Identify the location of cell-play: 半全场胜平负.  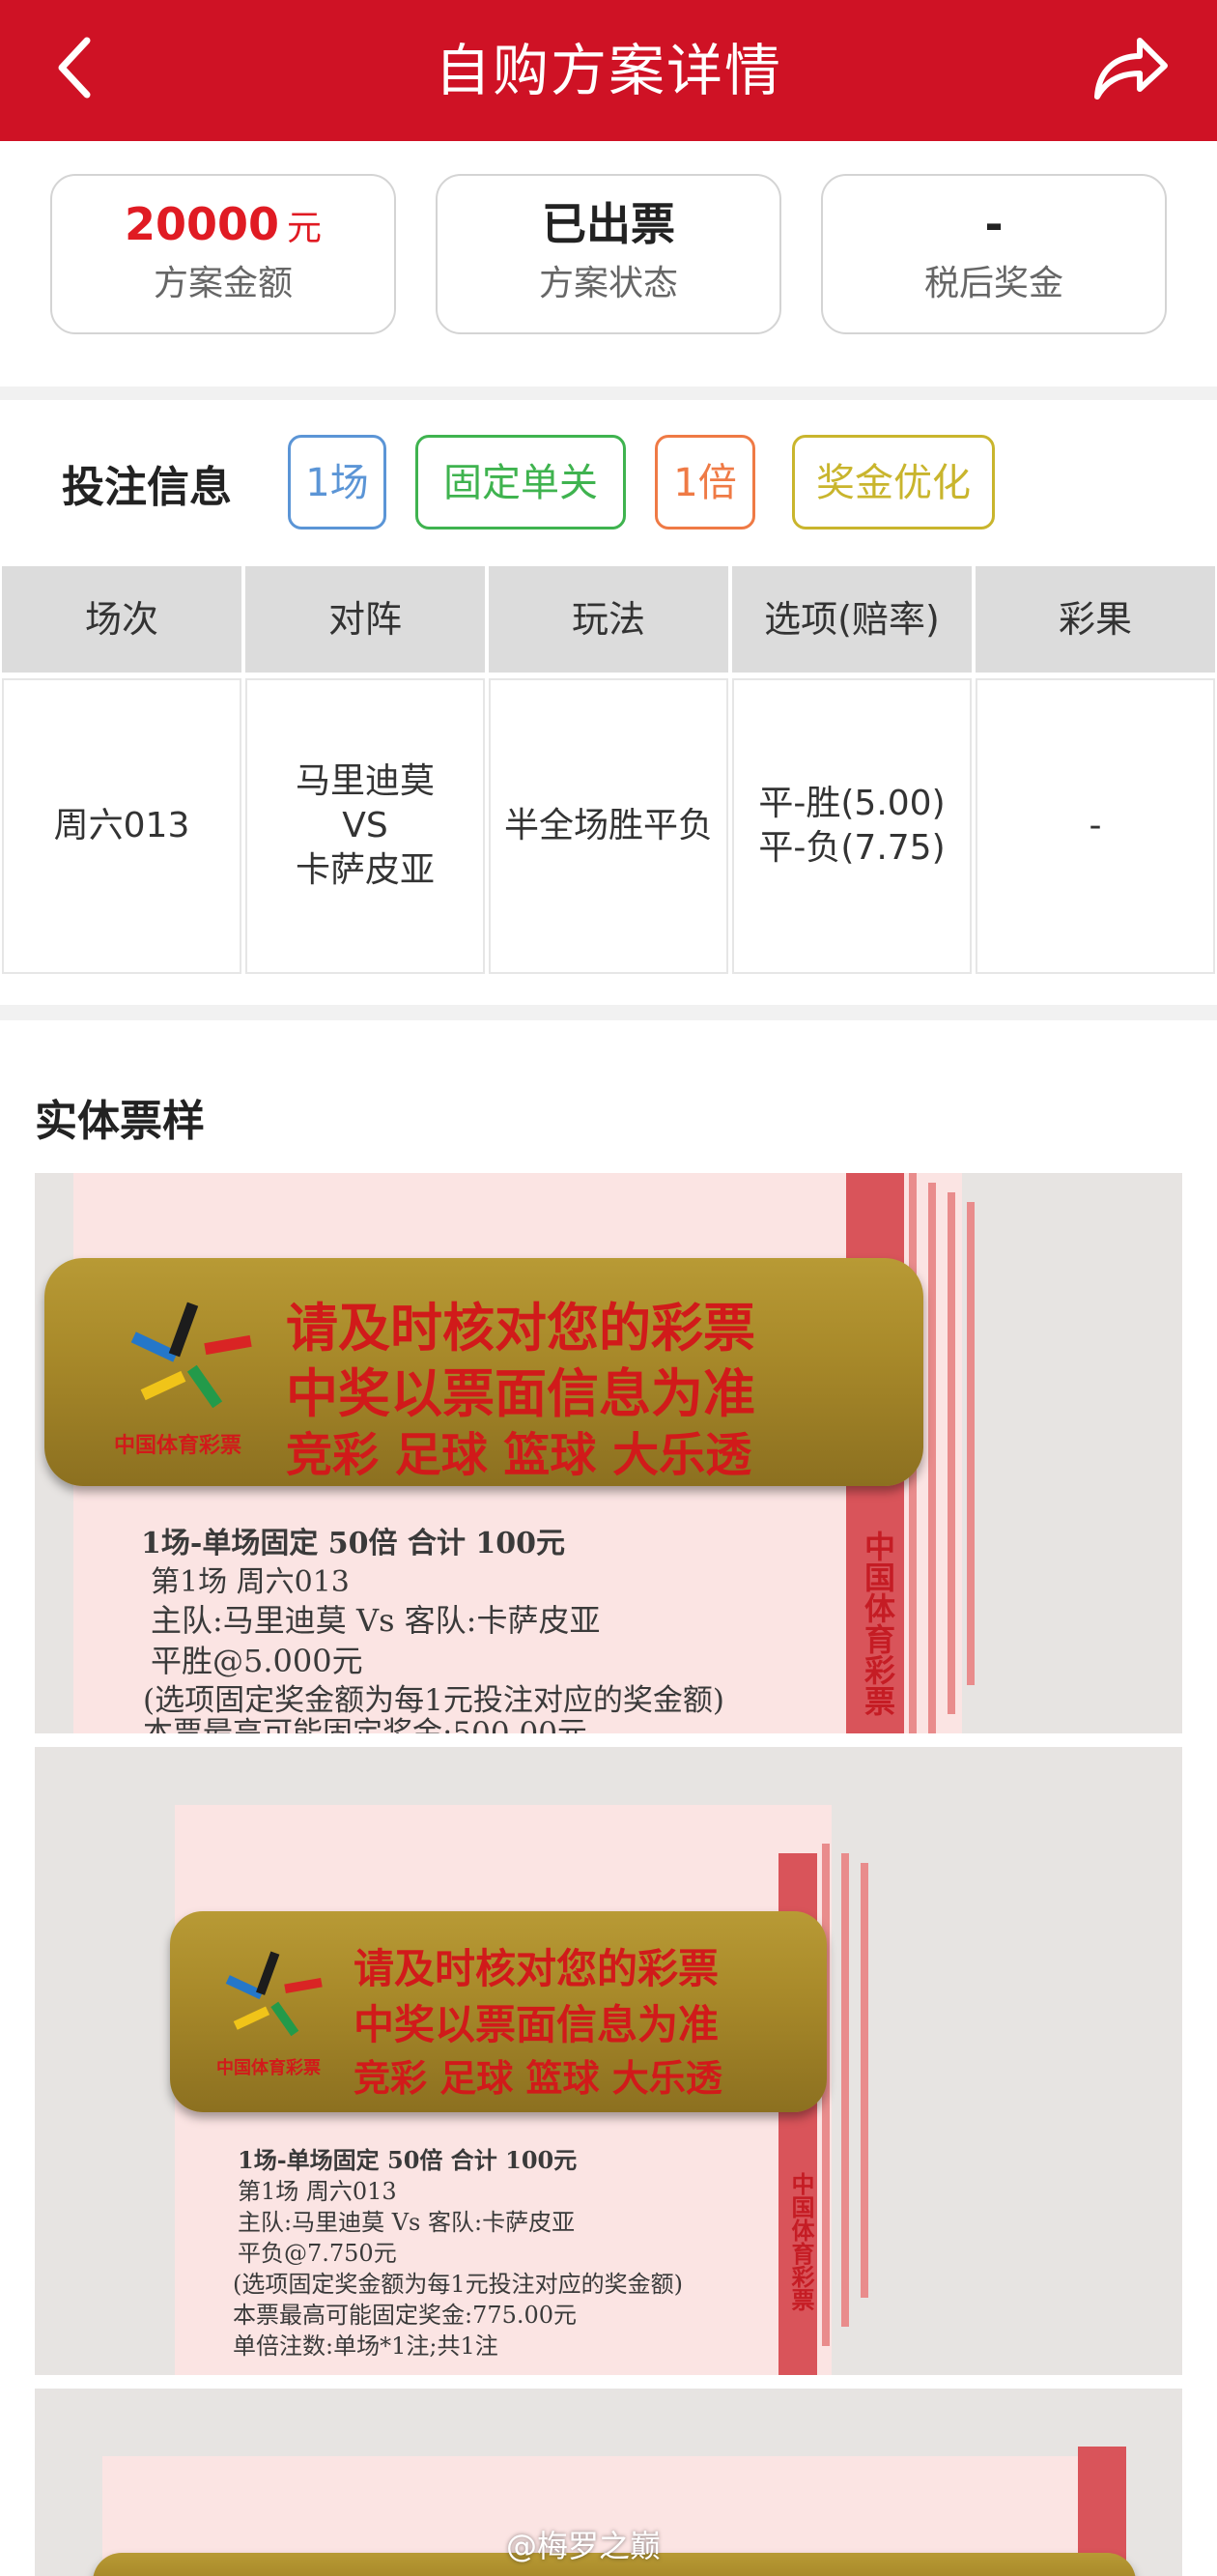
(608, 826).